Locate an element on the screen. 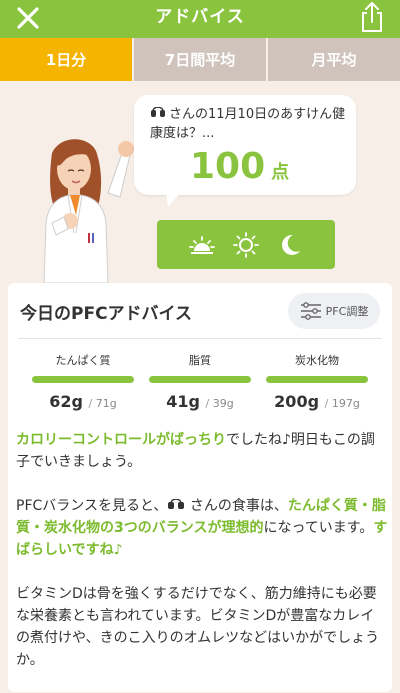  tab-7day-average: 7日間平均 is located at coordinates (199, 59).